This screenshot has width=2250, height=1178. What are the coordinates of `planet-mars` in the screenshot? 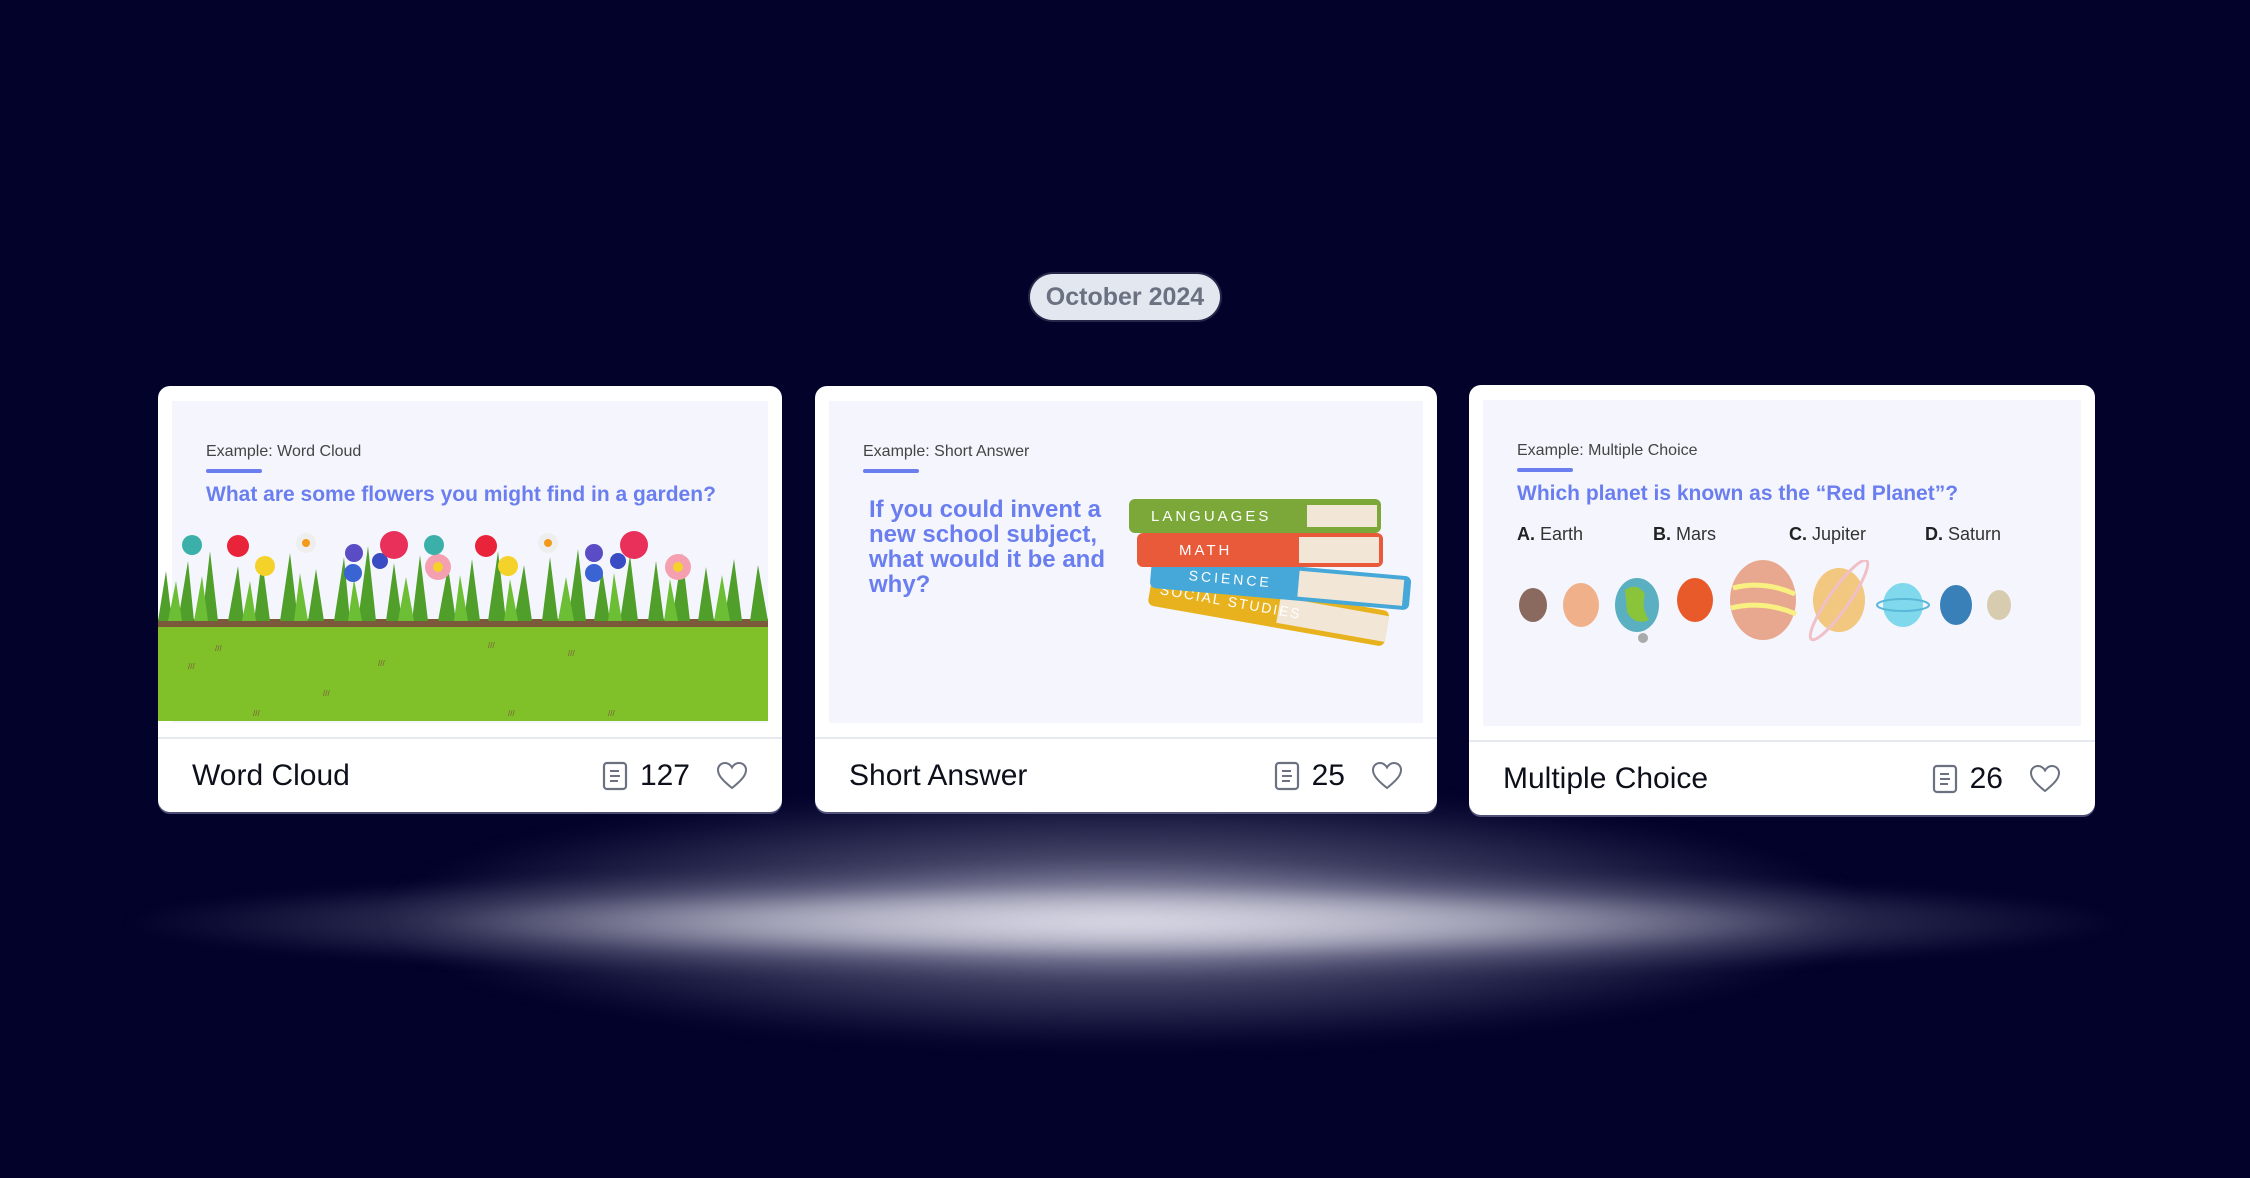 It's located at (1695, 600).